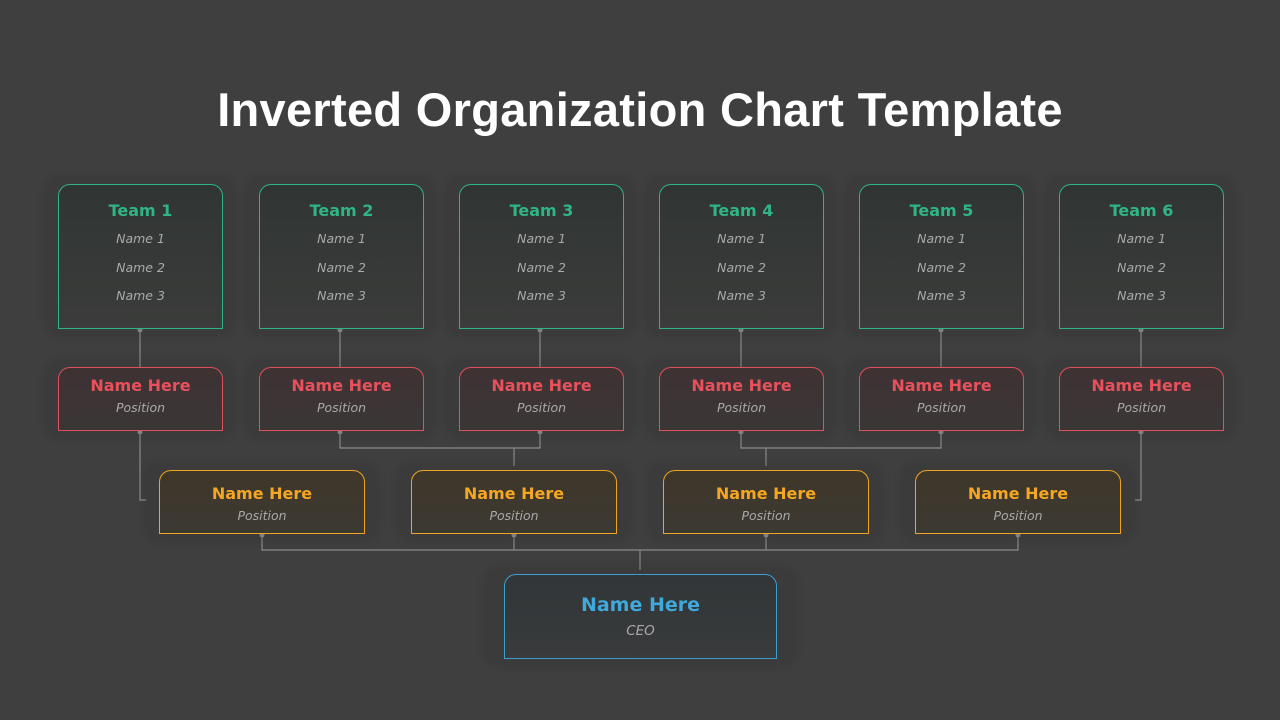 The image size is (1280, 720). Describe the element at coordinates (341, 210) in the screenshot. I see `team-title: Team 2` at that location.